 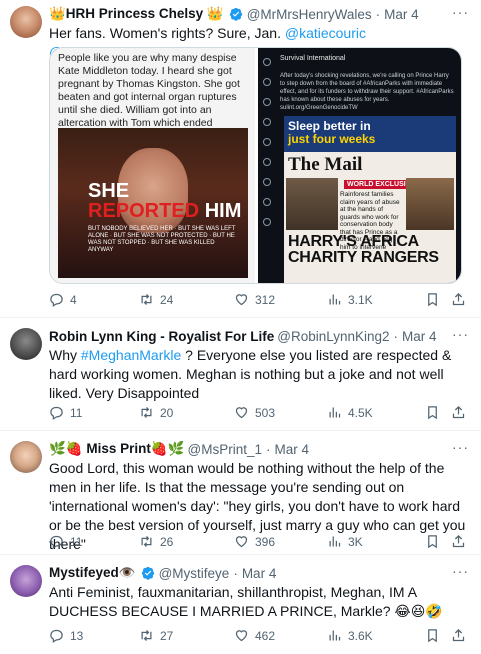 I want to click on hashtag-link: #MeghanMarkle, so click(x=131, y=355).